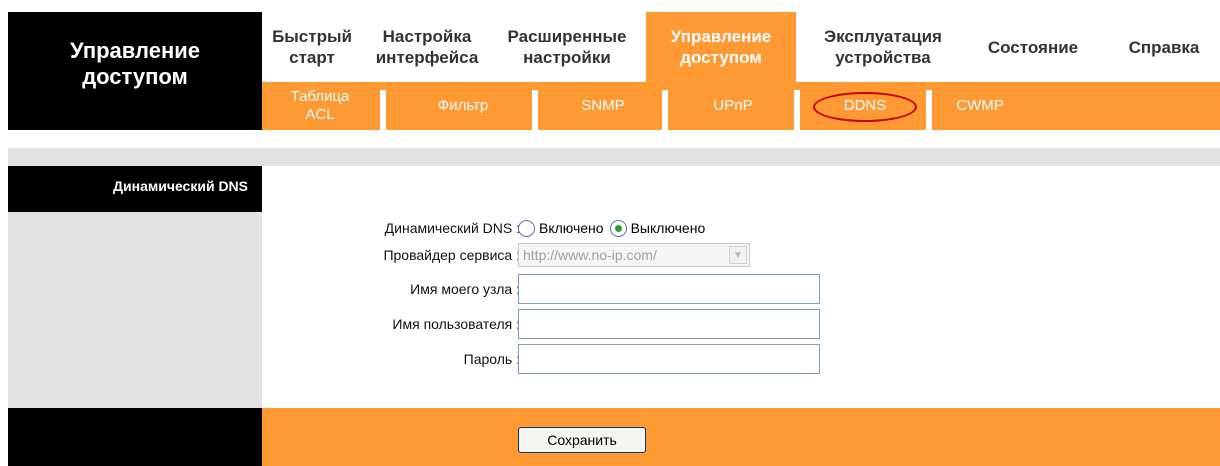 This screenshot has width=1220, height=466. Describe the element at coordinates (526, 228) in the screenshot. I see `radio-enabled` at that location.